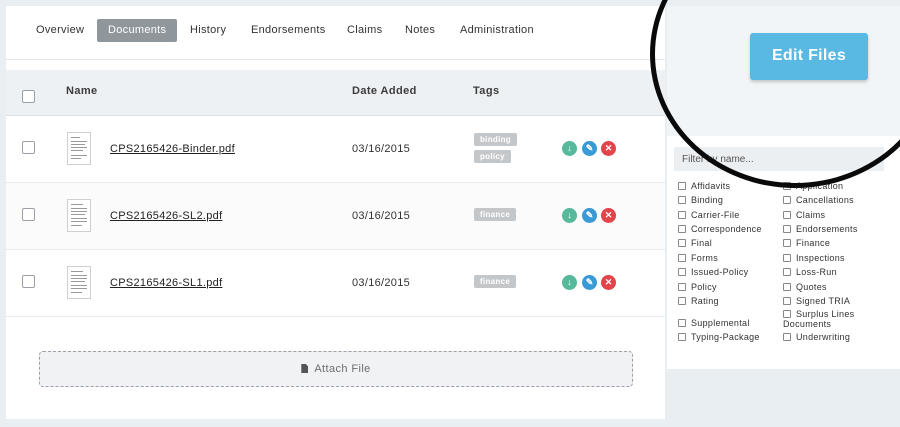 This screenshot has width=900, height=427. I want to click on filter-option: Affidavits, so click(704, 186).